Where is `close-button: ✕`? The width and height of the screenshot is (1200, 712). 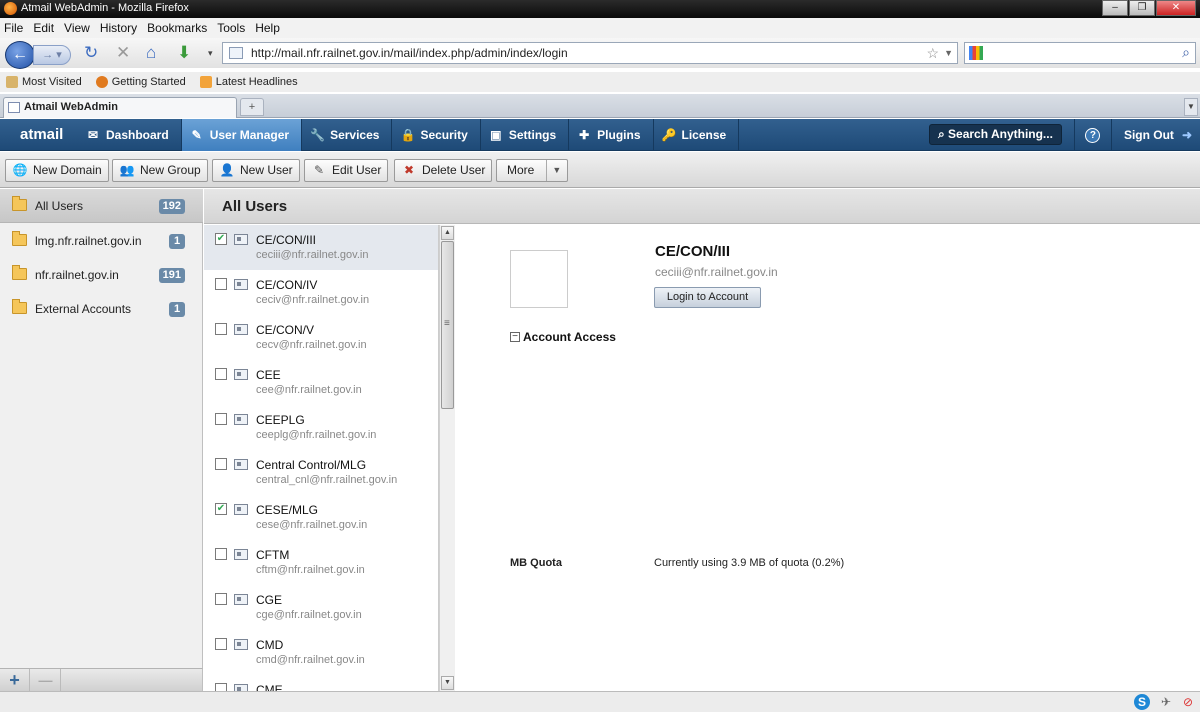
close-button: ✕ is located at coordinates (1176, 8).